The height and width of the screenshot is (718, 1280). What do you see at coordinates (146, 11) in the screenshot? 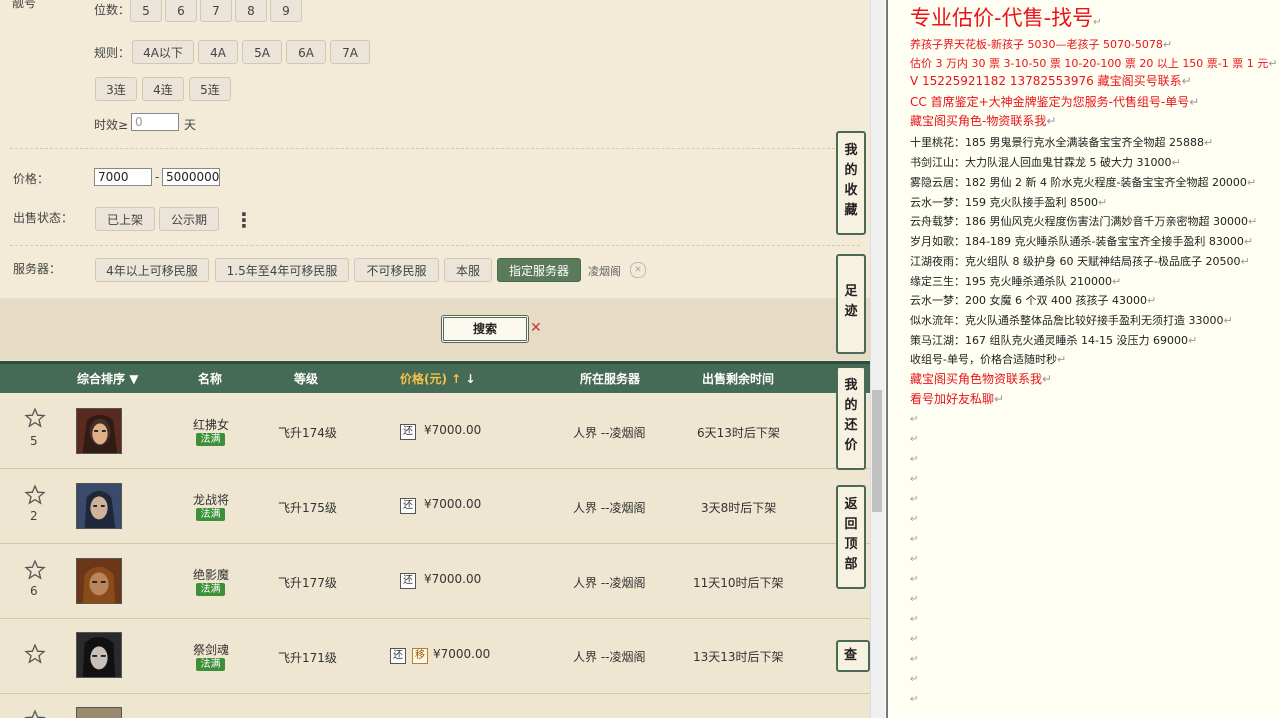
I see `digits-option: 5` at bounding box center [146, 11].